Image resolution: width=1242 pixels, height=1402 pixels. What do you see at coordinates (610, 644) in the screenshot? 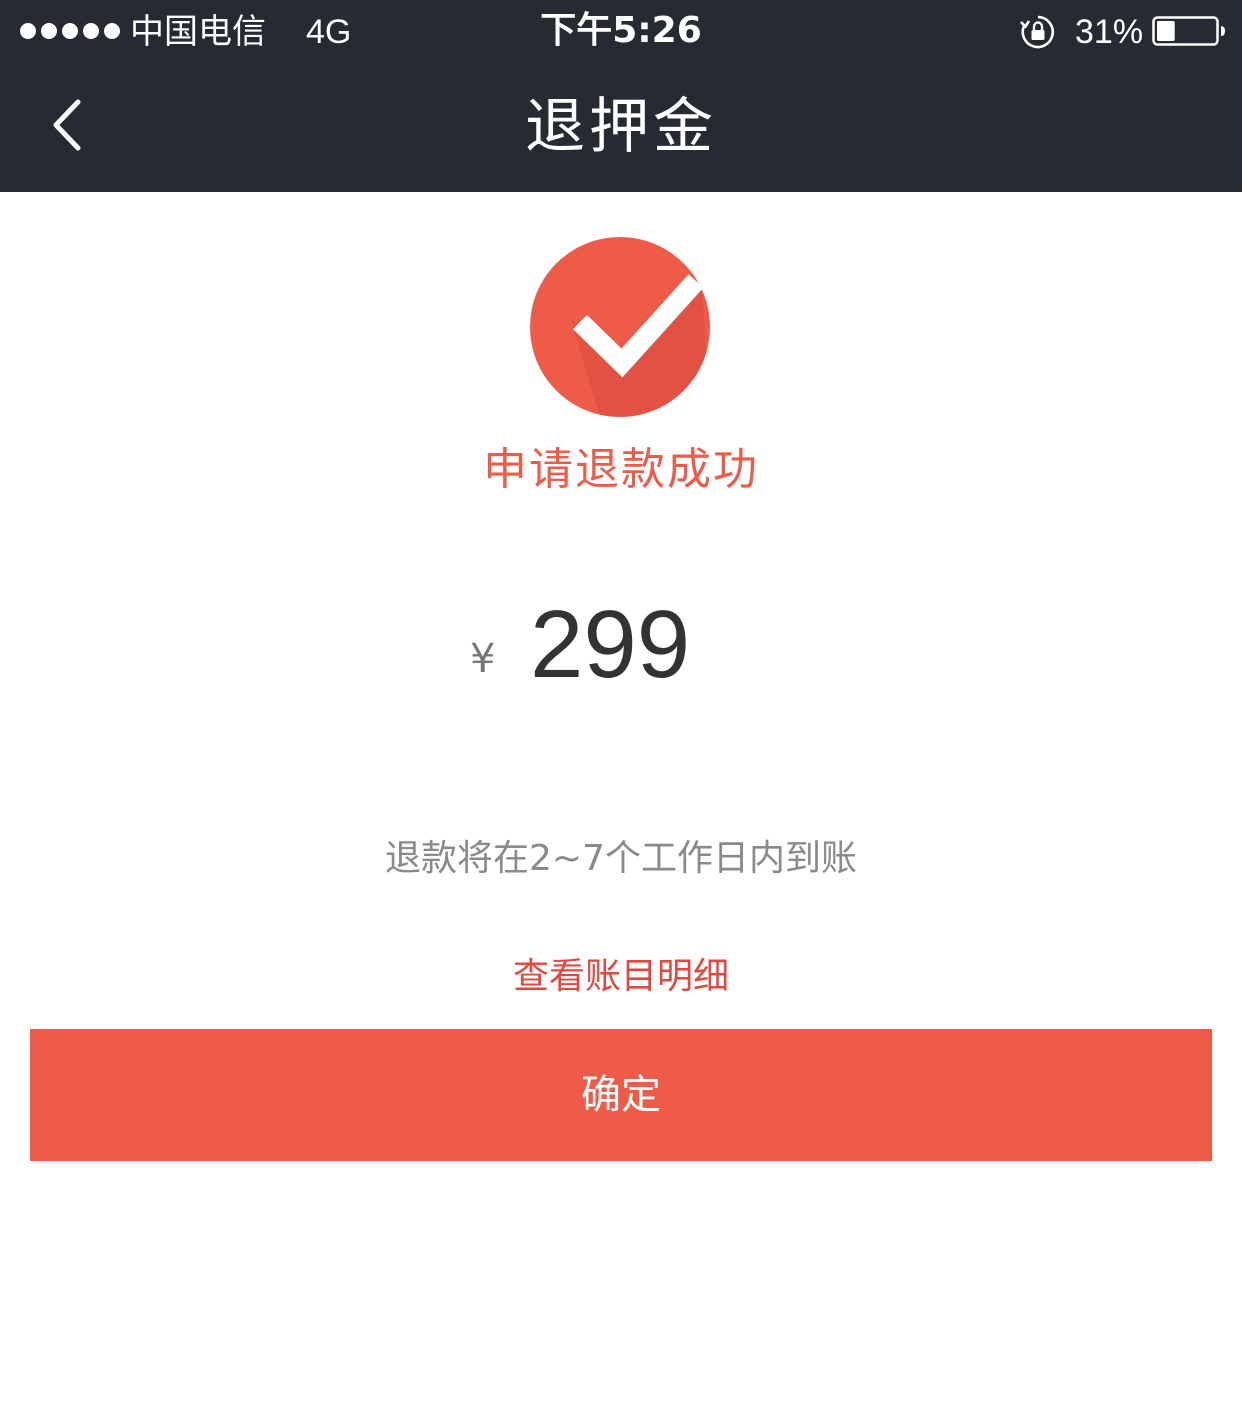
I see `amount-value: 299` at bounding box center [610, 644].